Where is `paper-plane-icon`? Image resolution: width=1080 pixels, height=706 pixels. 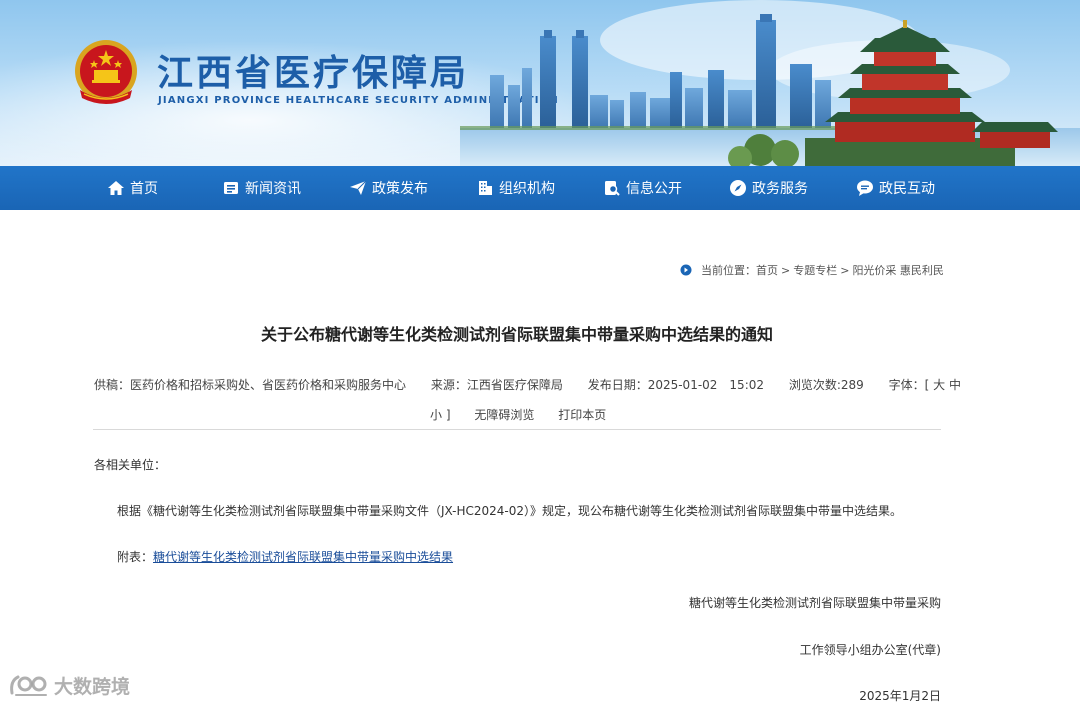 paper-plane-icon is located at coordinates (358, 187).